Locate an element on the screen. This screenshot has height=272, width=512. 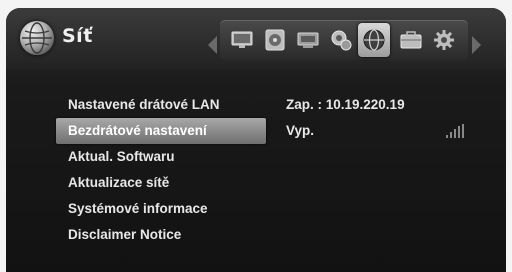
wired-status-value: Zap. : 10.19.220.19 is located at coordinates (345, 104).